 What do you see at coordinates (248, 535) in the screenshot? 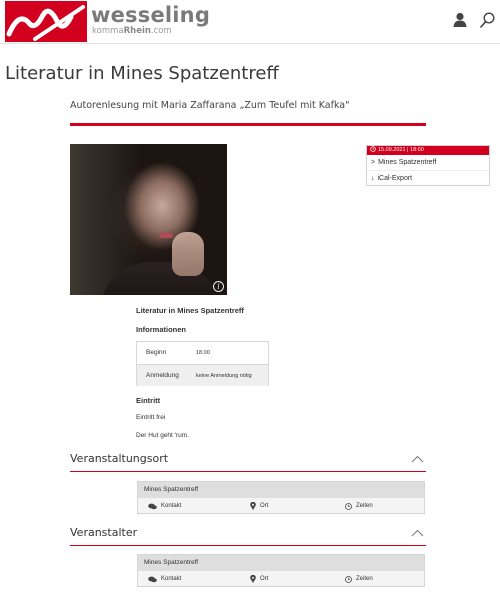
I see `organizer-section-toggle: Veranstalter` at bounding box center [248, 535].